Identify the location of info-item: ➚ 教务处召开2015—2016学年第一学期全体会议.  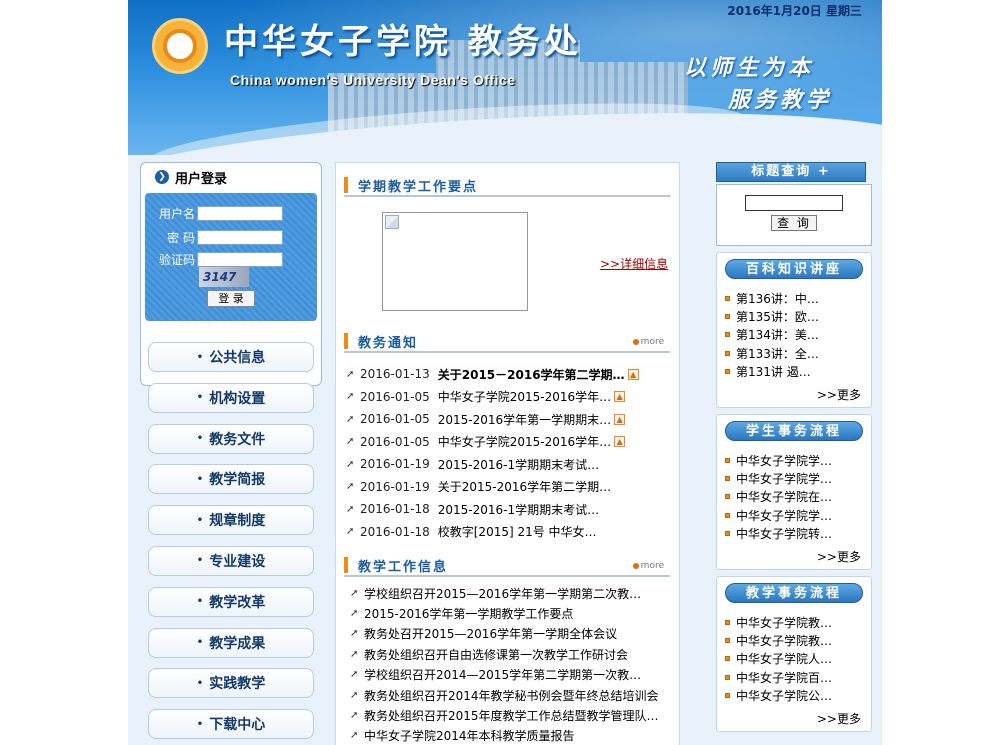
(515, 634).